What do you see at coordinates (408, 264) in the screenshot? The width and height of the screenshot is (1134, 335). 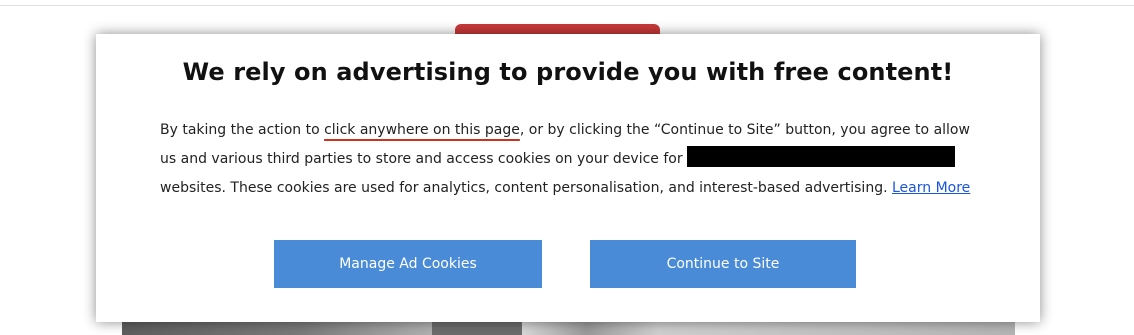 I see `manage-ad-cookies-button: Manage Ad Cookies` at bounding box center [408, 264].